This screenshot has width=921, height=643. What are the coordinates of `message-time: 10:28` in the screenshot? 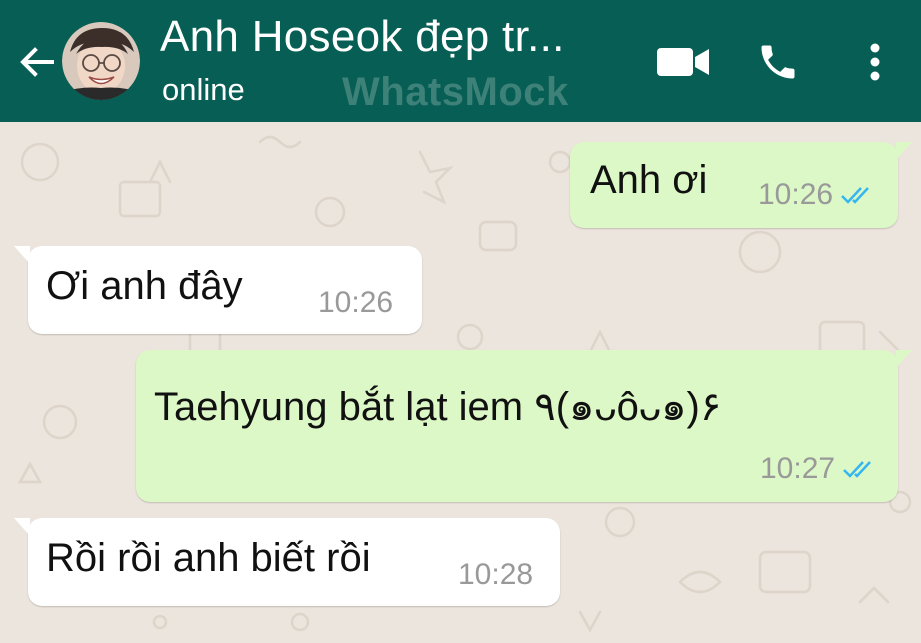 It's located at (496, 574).